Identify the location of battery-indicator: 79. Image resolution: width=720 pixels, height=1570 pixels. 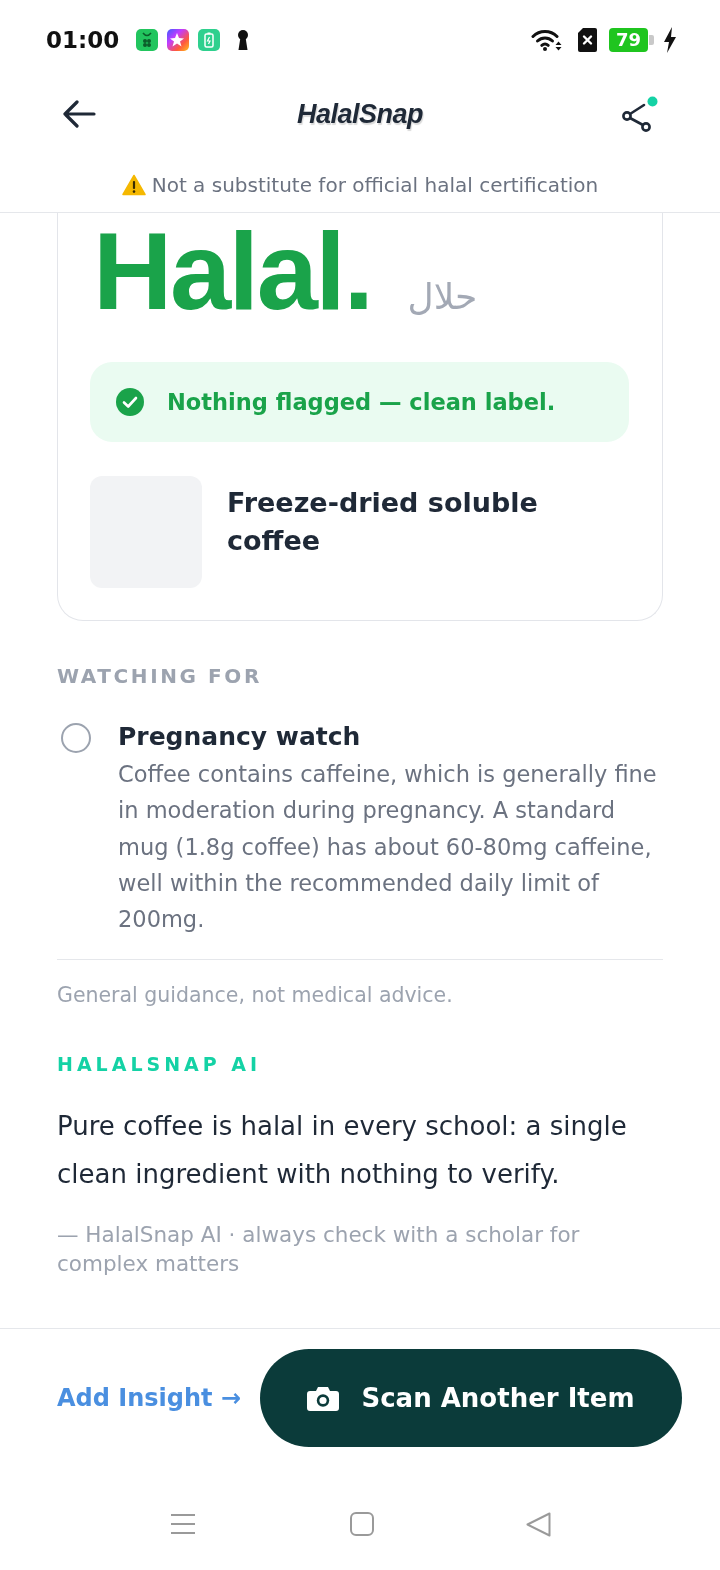
(631, 40).